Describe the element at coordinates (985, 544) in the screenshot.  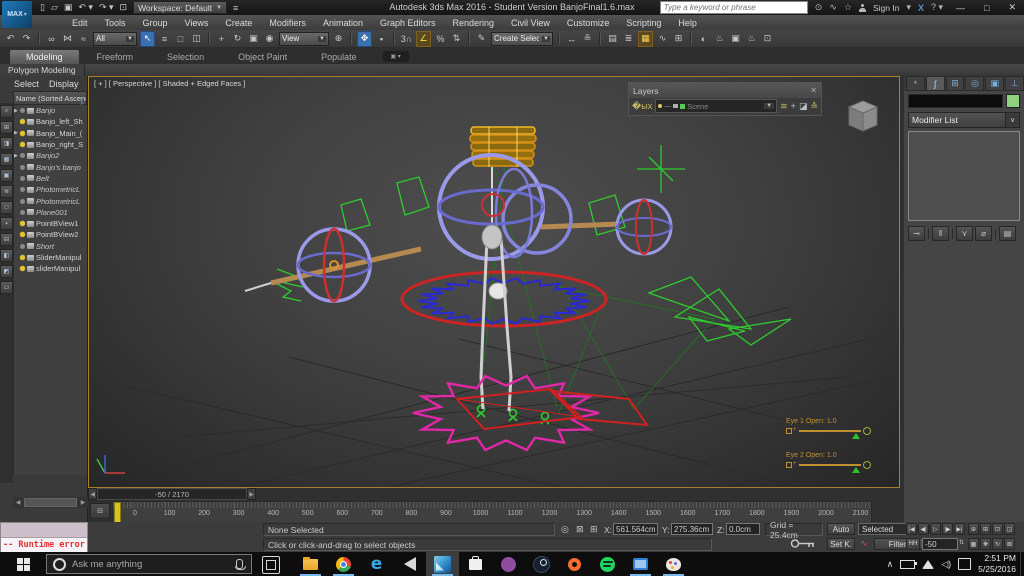
I see `pan-icon: ✥` at that location.